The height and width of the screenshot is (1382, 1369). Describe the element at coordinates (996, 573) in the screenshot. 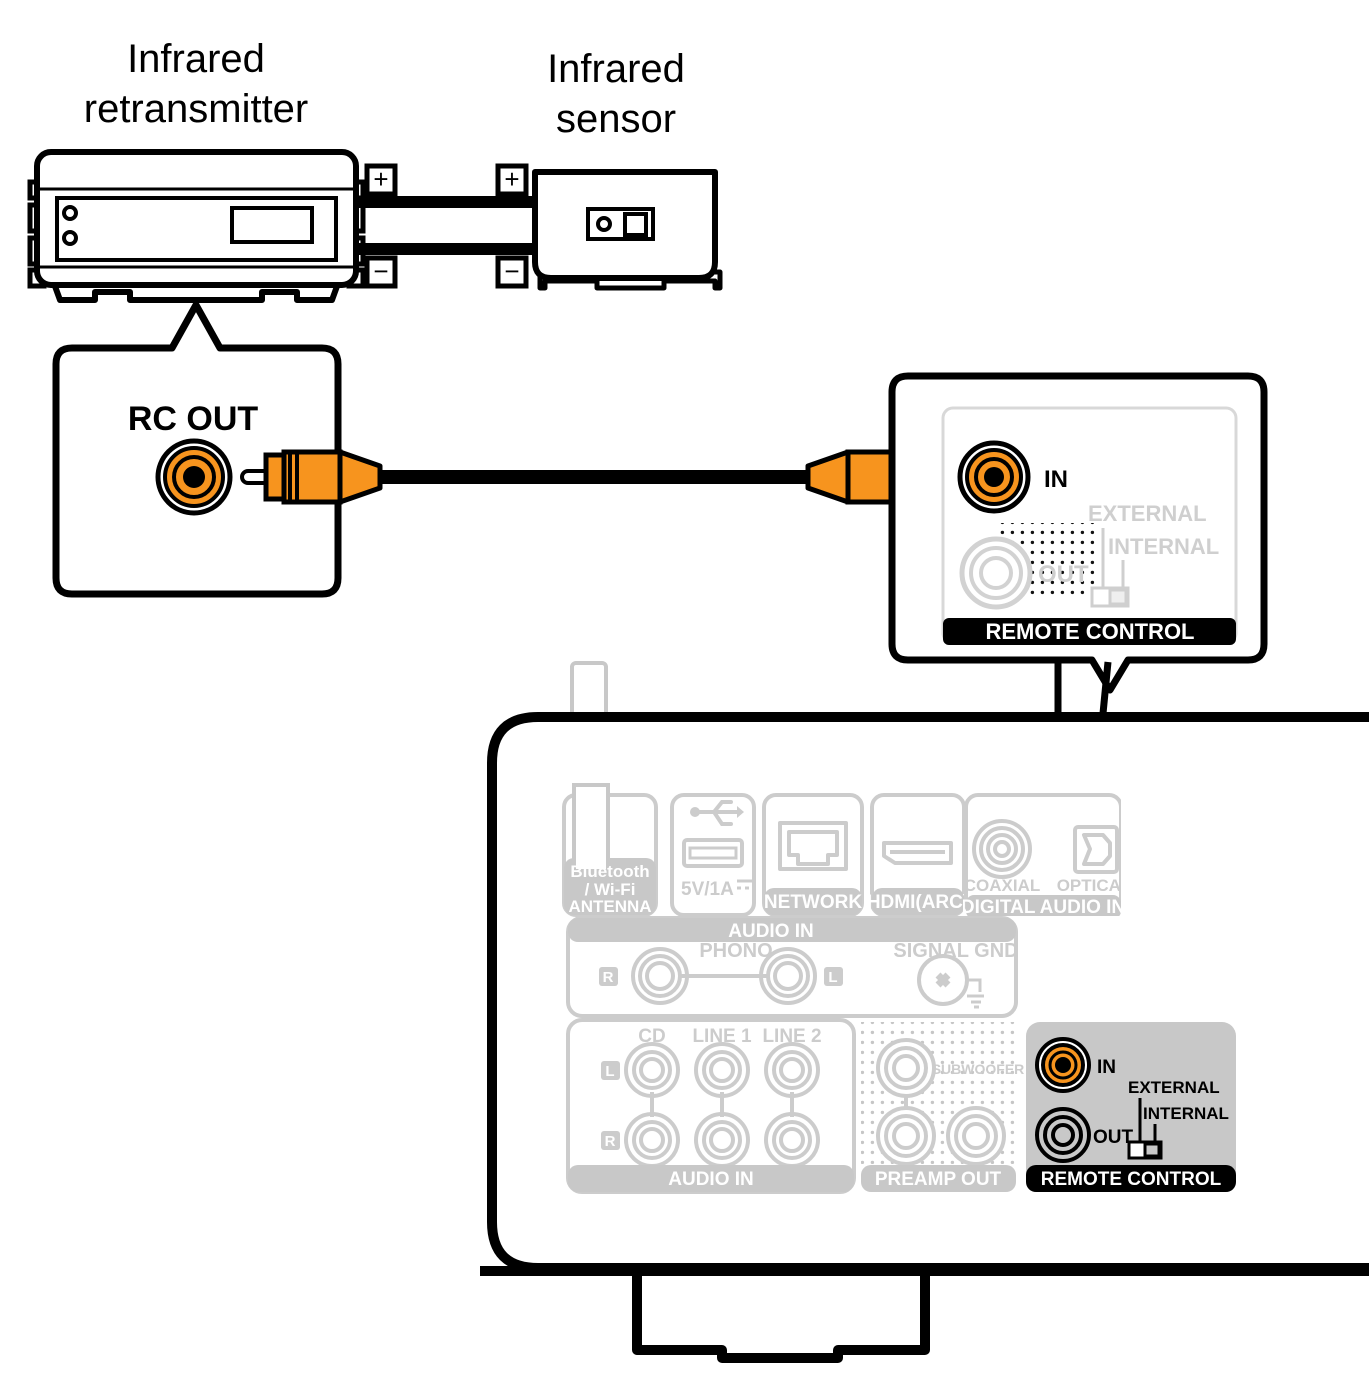

I see `callout-out-jack` at that location.